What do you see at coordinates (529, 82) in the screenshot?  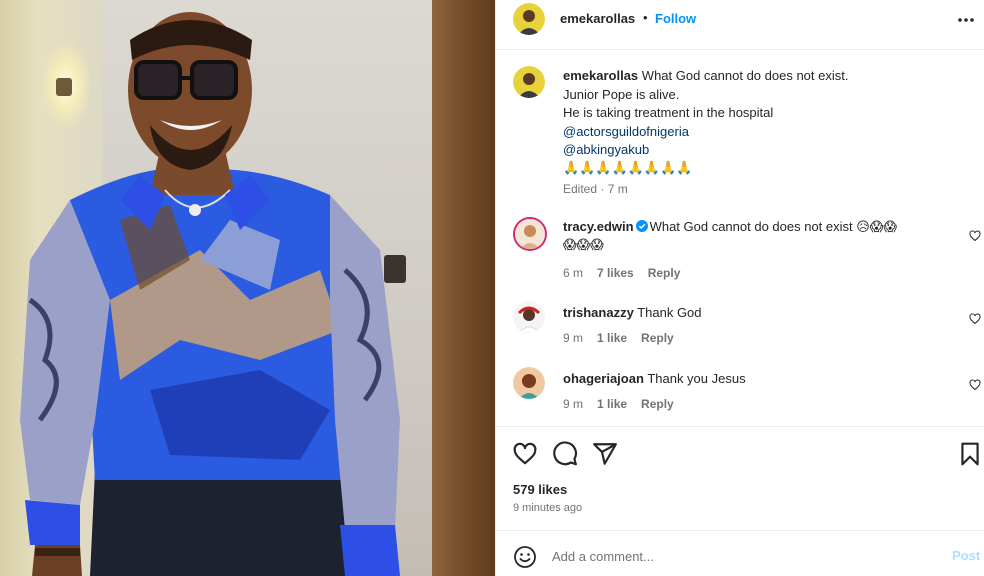 I see `caption-author-avatar` at bounding box center [529, 82].